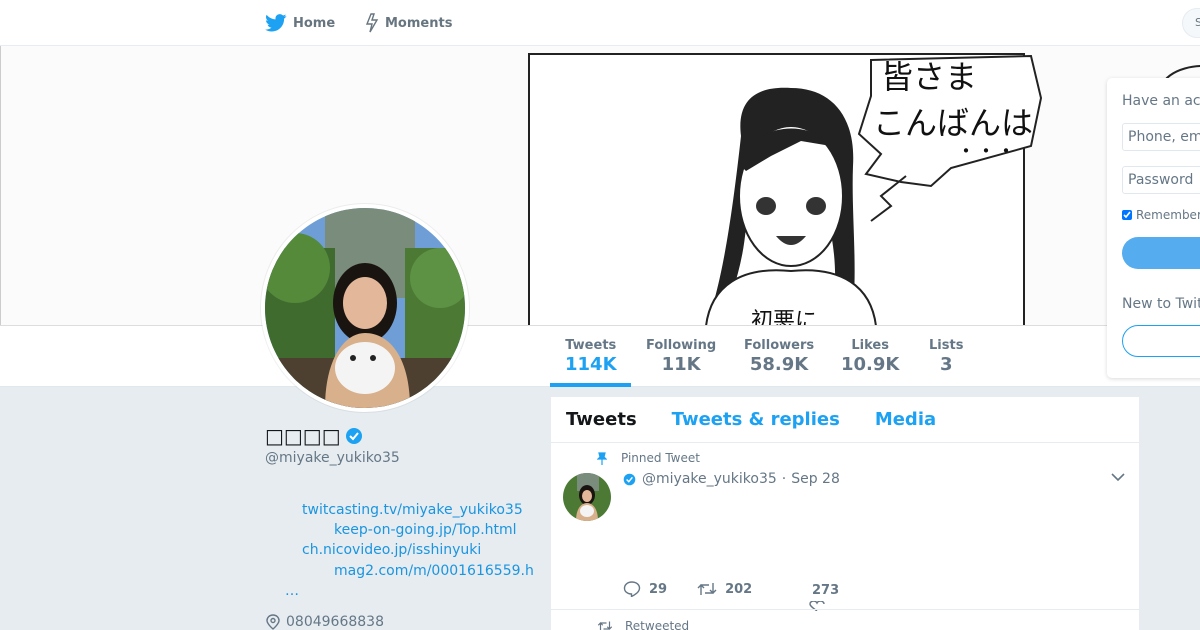  Describe the element at coordinates (1161, 304) in the screenshot. I see `new-to-twitter: New to Twitter?` at that location.